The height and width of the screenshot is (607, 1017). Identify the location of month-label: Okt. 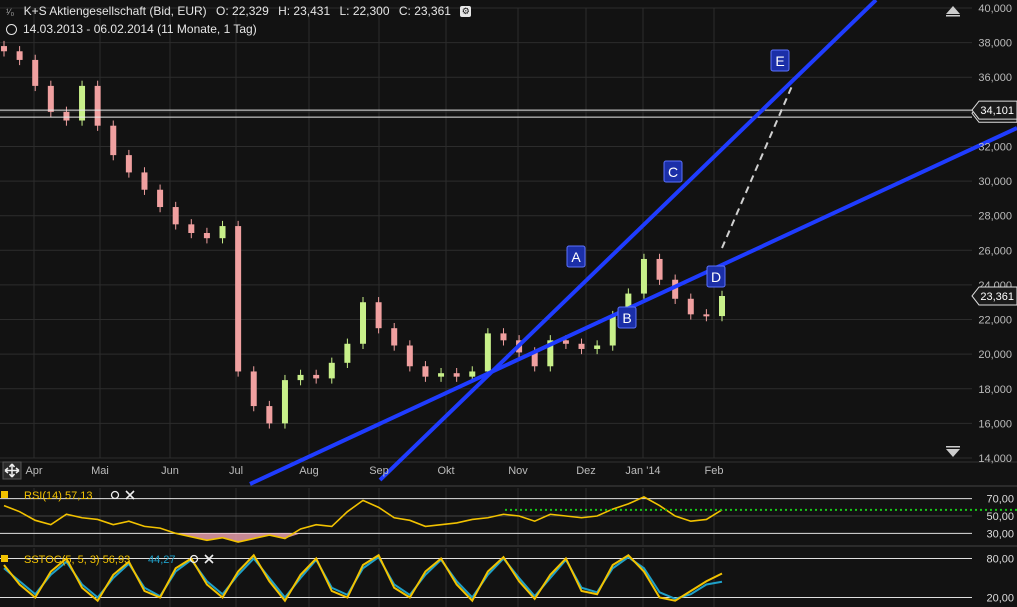
(445, 471).